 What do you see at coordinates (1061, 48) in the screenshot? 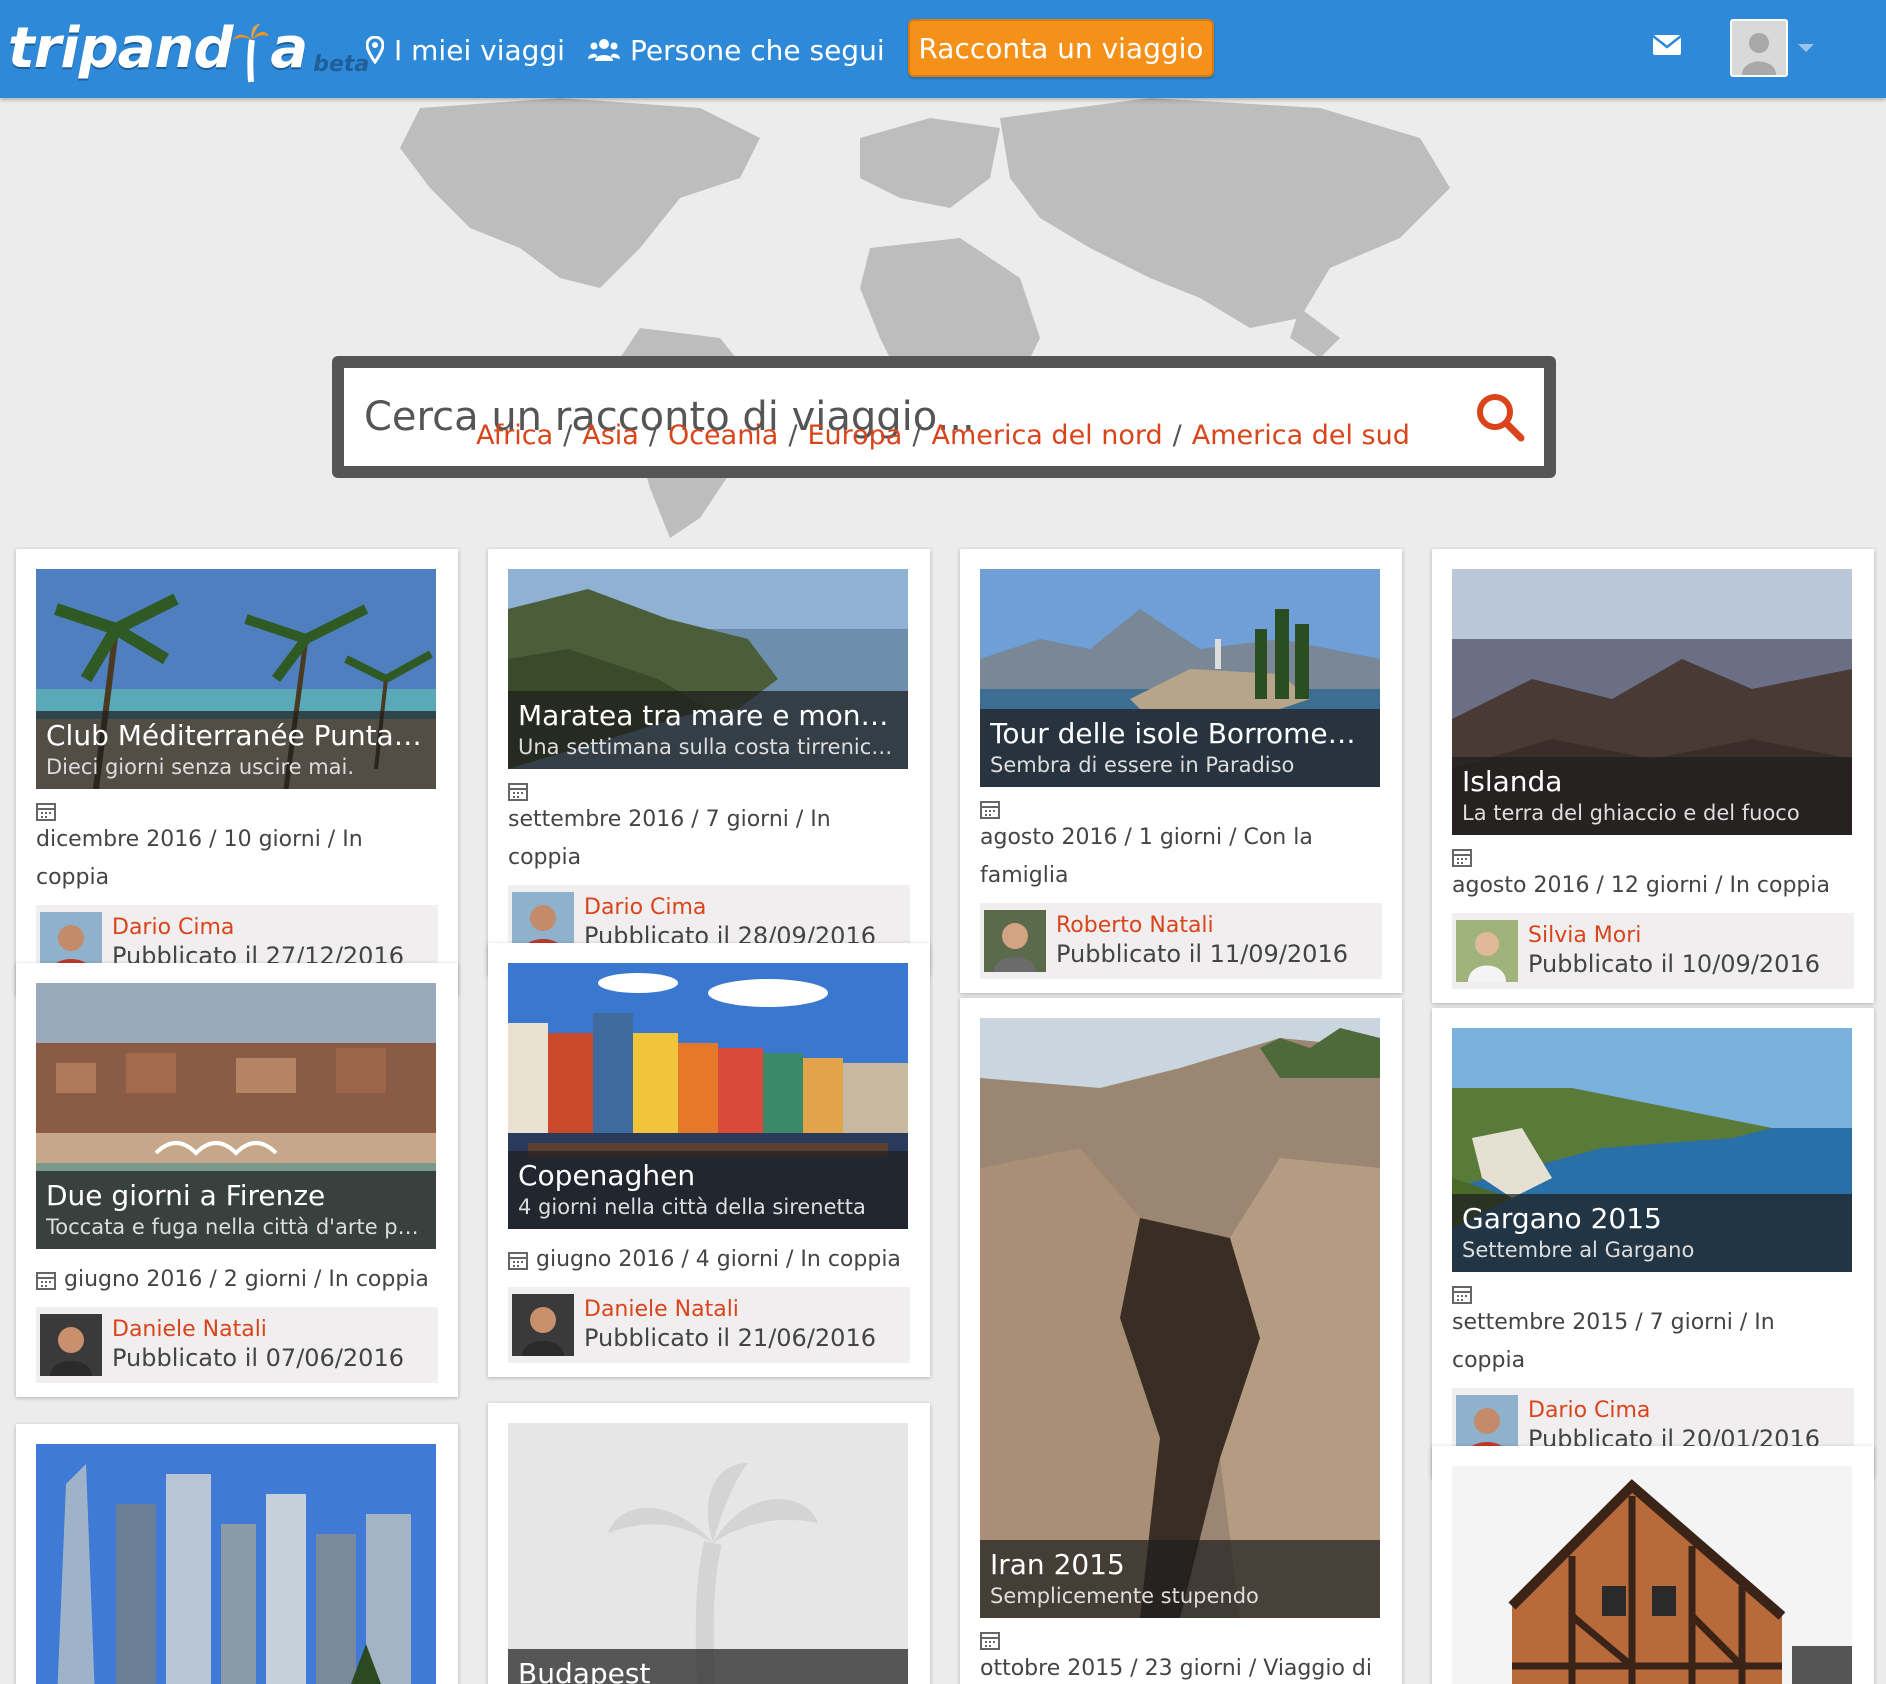
I see `tell-a-trip-button: Racconta un viaggio` at bounding box center [1061, 48].